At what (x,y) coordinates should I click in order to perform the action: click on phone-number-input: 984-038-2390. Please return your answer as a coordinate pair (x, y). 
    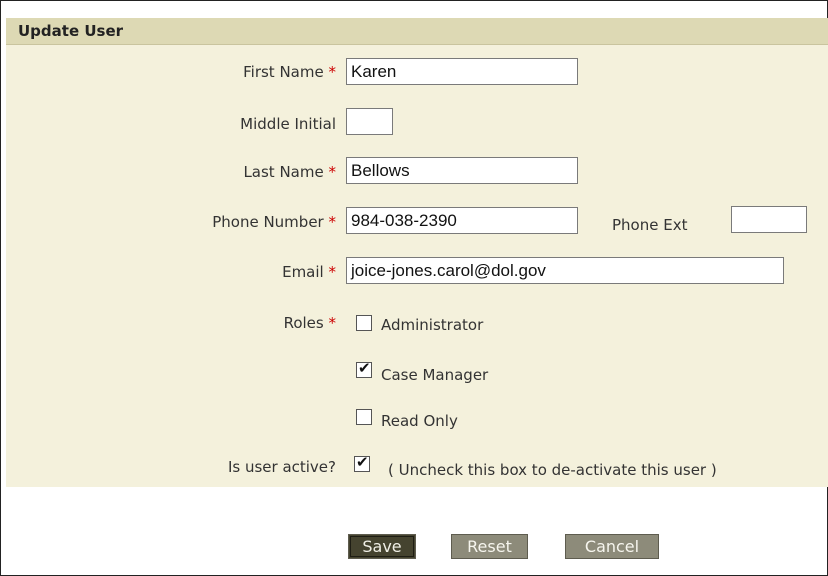
    Looking at the image, I should click on (462, 220).